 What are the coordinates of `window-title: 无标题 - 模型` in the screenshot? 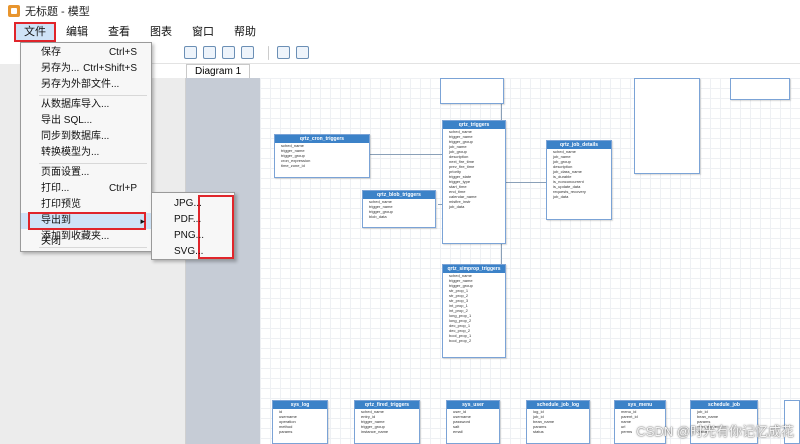 It's located at (57, 12).